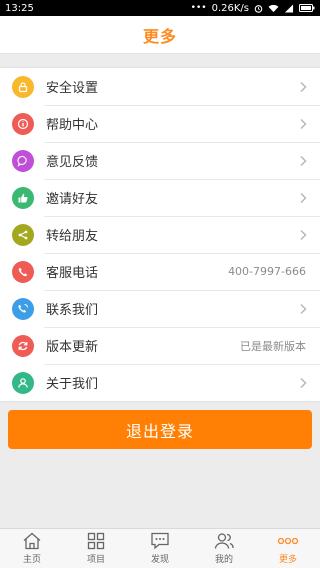 This screenshot has height=568, width=320. What do you see at coordinates (72, 236) in the screenshot?
I see `menu-item-label: 转给朋友` at bounding box center [72, 236].